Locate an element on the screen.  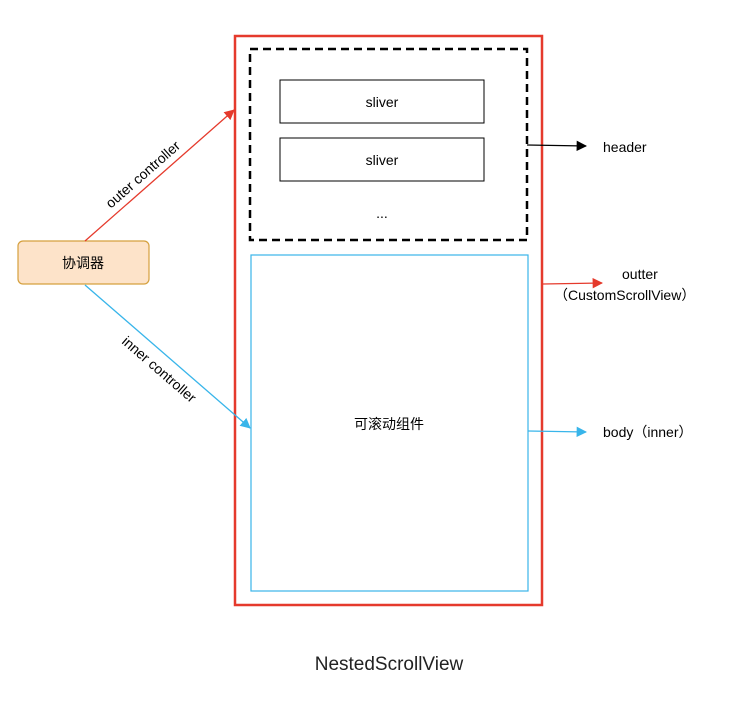
header-box is located at coordinates (388, 144).